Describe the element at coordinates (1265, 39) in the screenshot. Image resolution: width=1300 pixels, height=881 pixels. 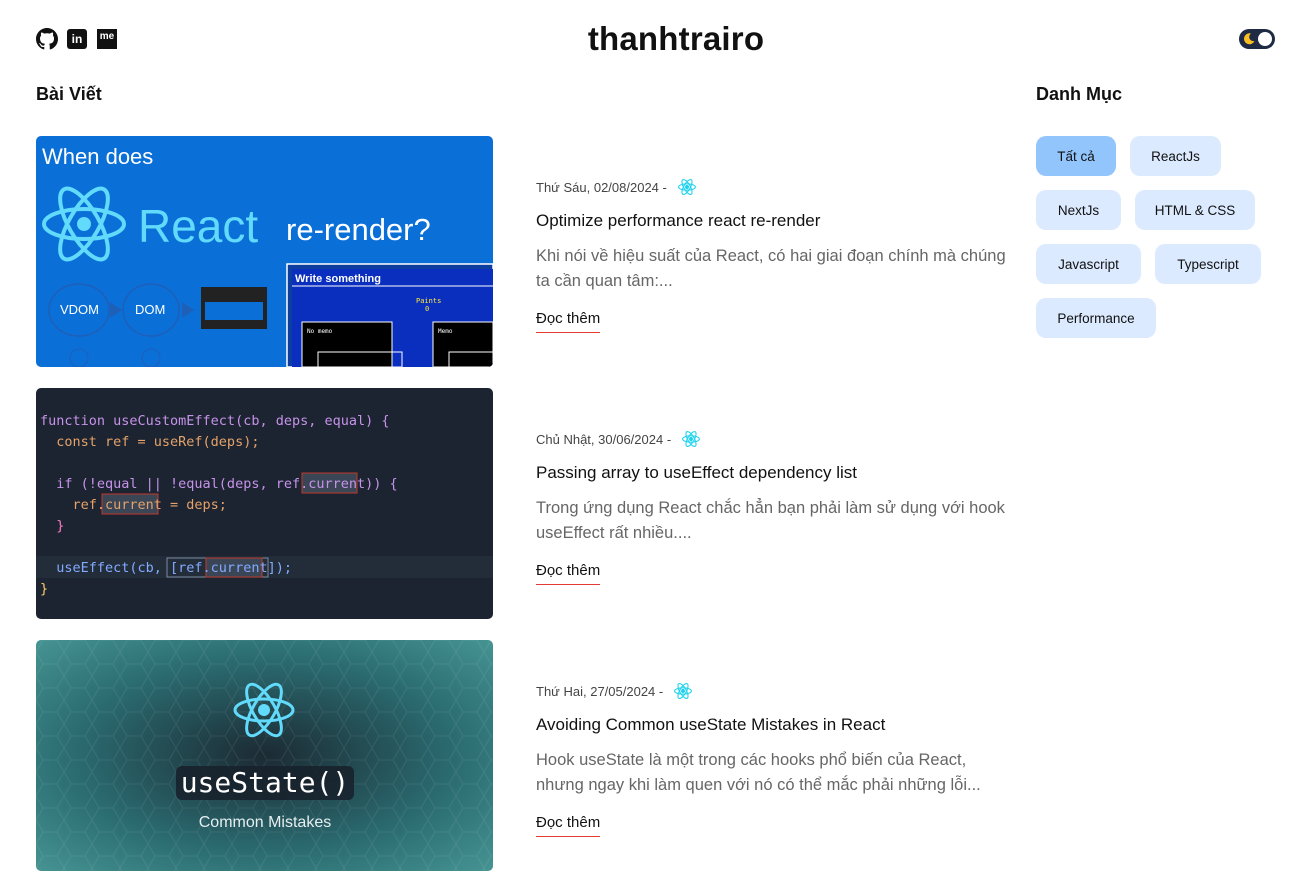
I see `toggle-knob` at that location.